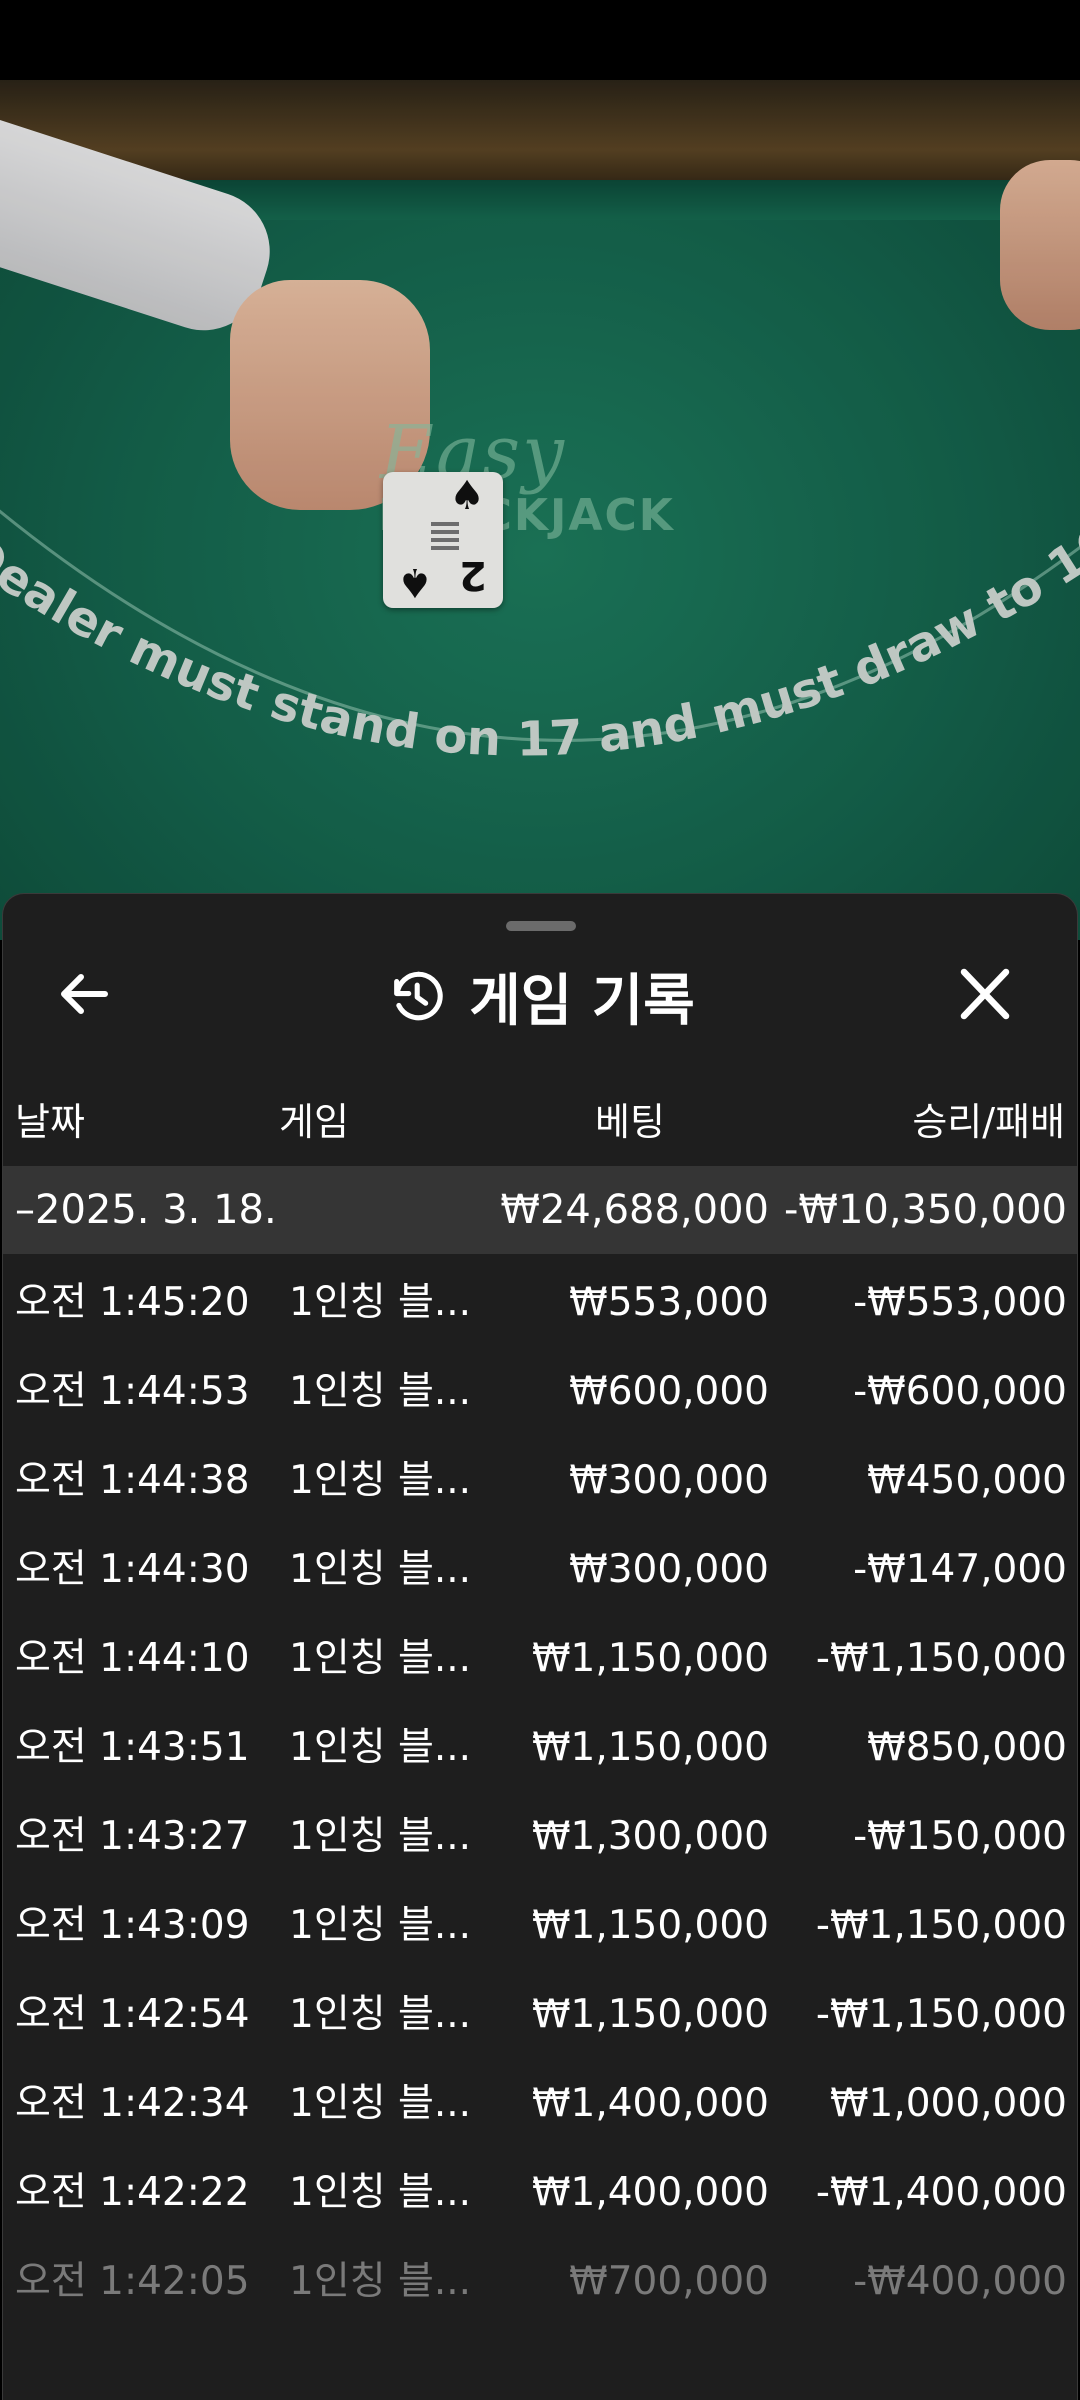  Describe the element at coordinates (132, 2014) in the screenshot. I see `row-time: 오전 1:42:54` at that location.